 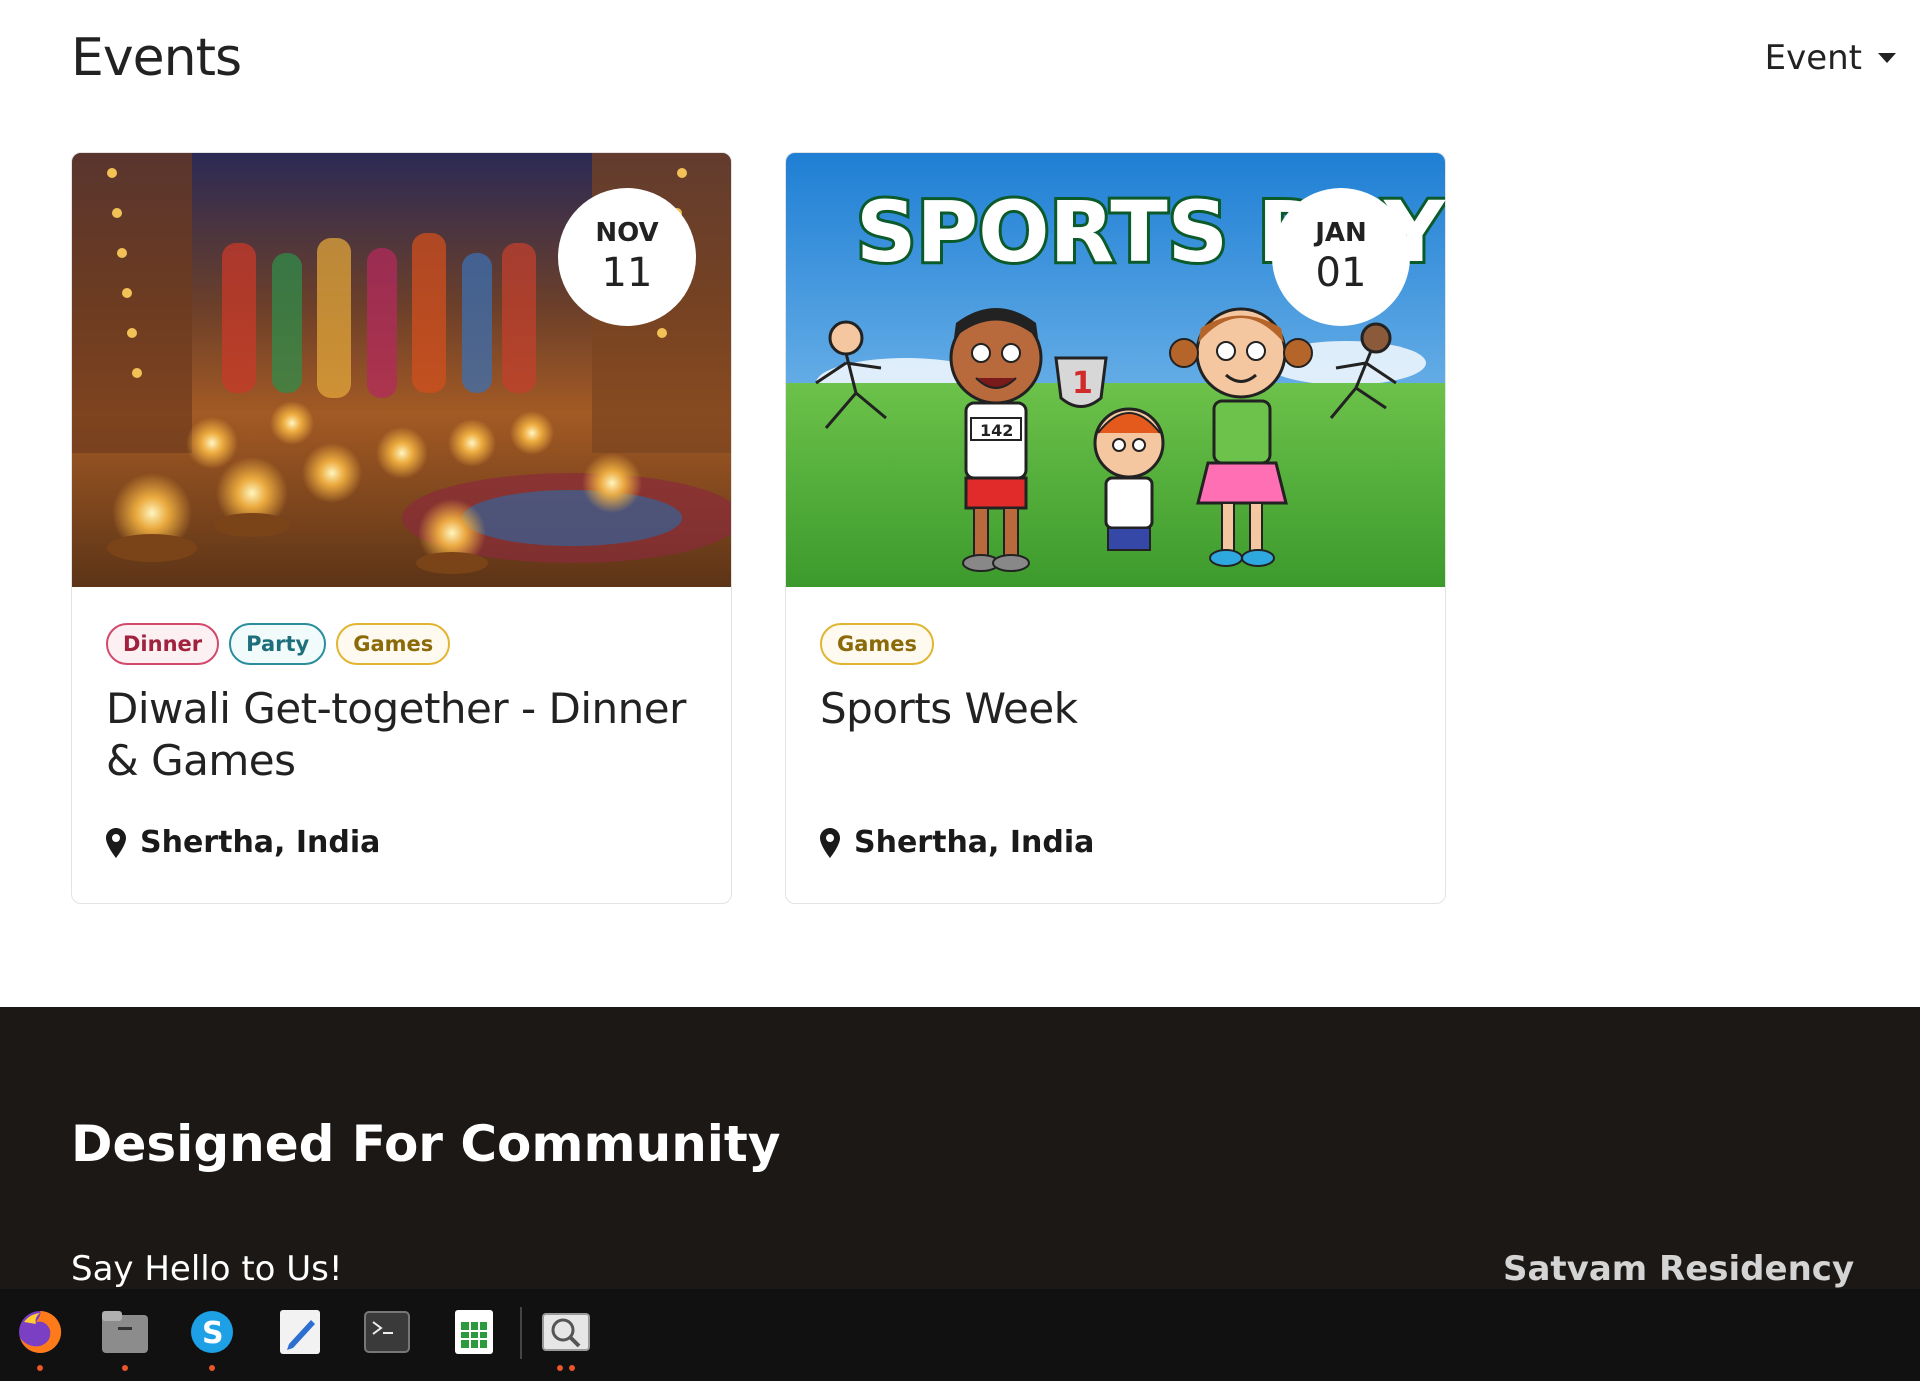 What do you see at coordinates (627, 273) in the screenshot?
I see `date-day: 11` at bounding box center [627, 273].